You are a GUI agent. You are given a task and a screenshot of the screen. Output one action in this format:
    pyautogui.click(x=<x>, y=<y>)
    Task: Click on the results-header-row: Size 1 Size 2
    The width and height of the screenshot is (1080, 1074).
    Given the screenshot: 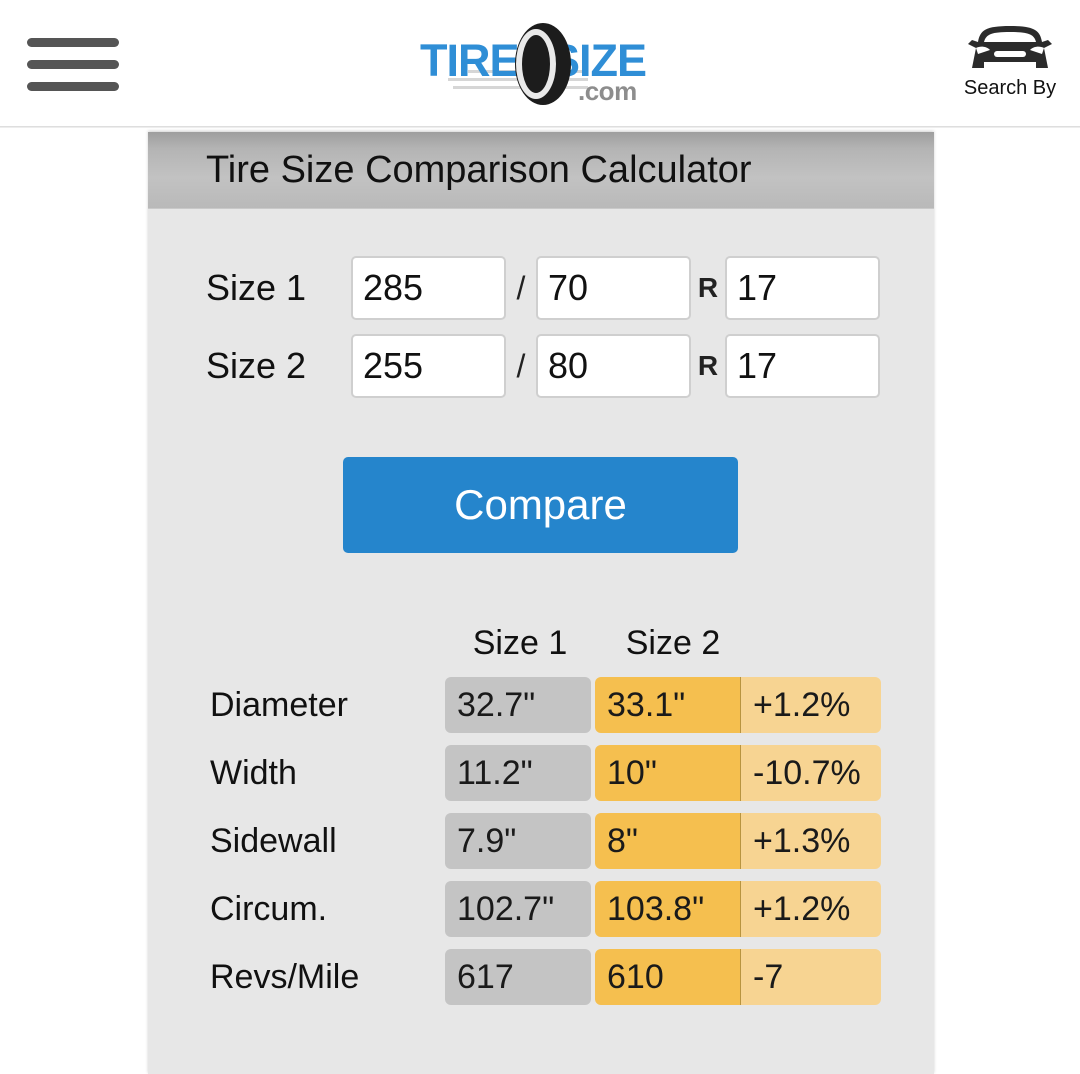 What is the action you would take?
    pyautogui.click(x=572, y=643)
    